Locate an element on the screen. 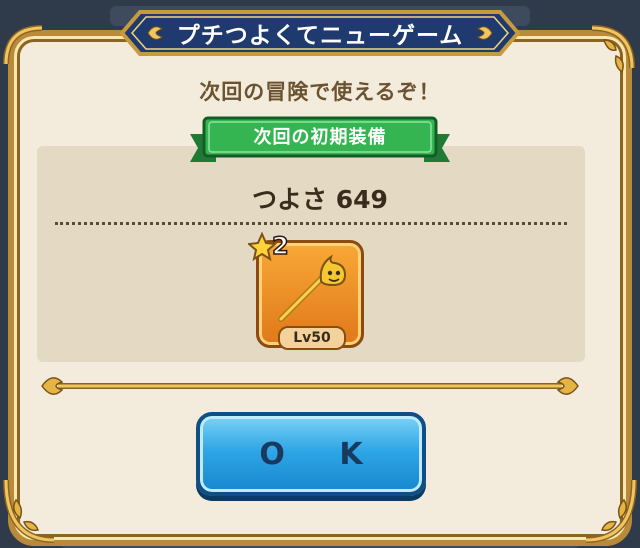 The height and width of the screenshot is (548, 640). ornamental-divider is located at coordinates (310, 386).